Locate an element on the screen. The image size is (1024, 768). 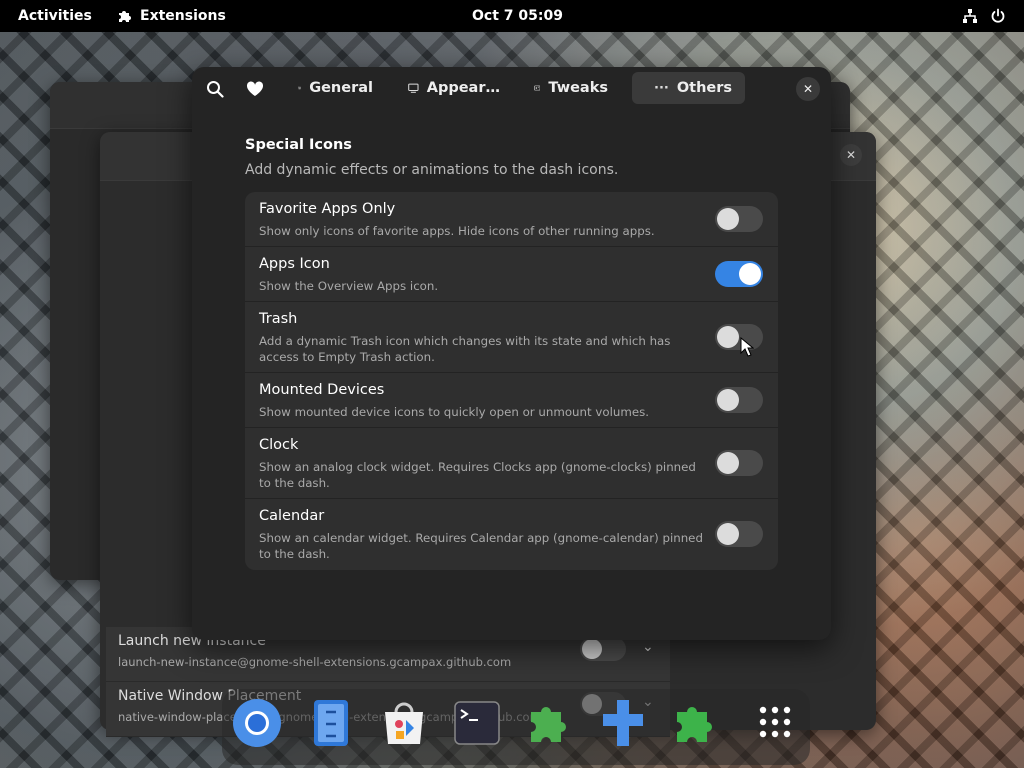
chevron-down-icon: ⌄ is located at coordinates (648, 647).